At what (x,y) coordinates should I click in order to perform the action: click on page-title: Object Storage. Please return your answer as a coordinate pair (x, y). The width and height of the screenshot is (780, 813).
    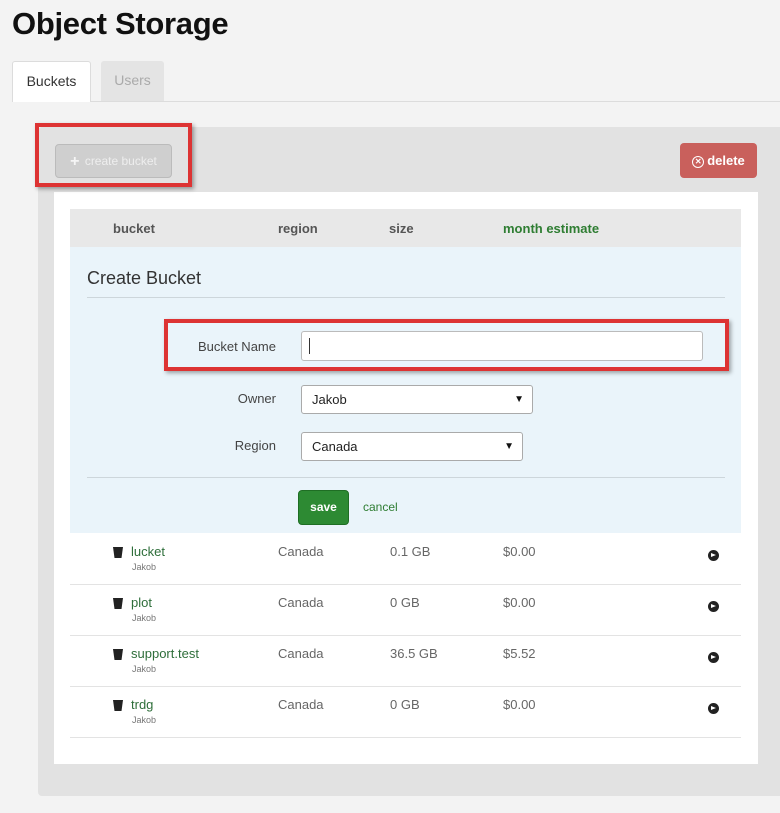
    Looking at the image, I should click on (120, 23).